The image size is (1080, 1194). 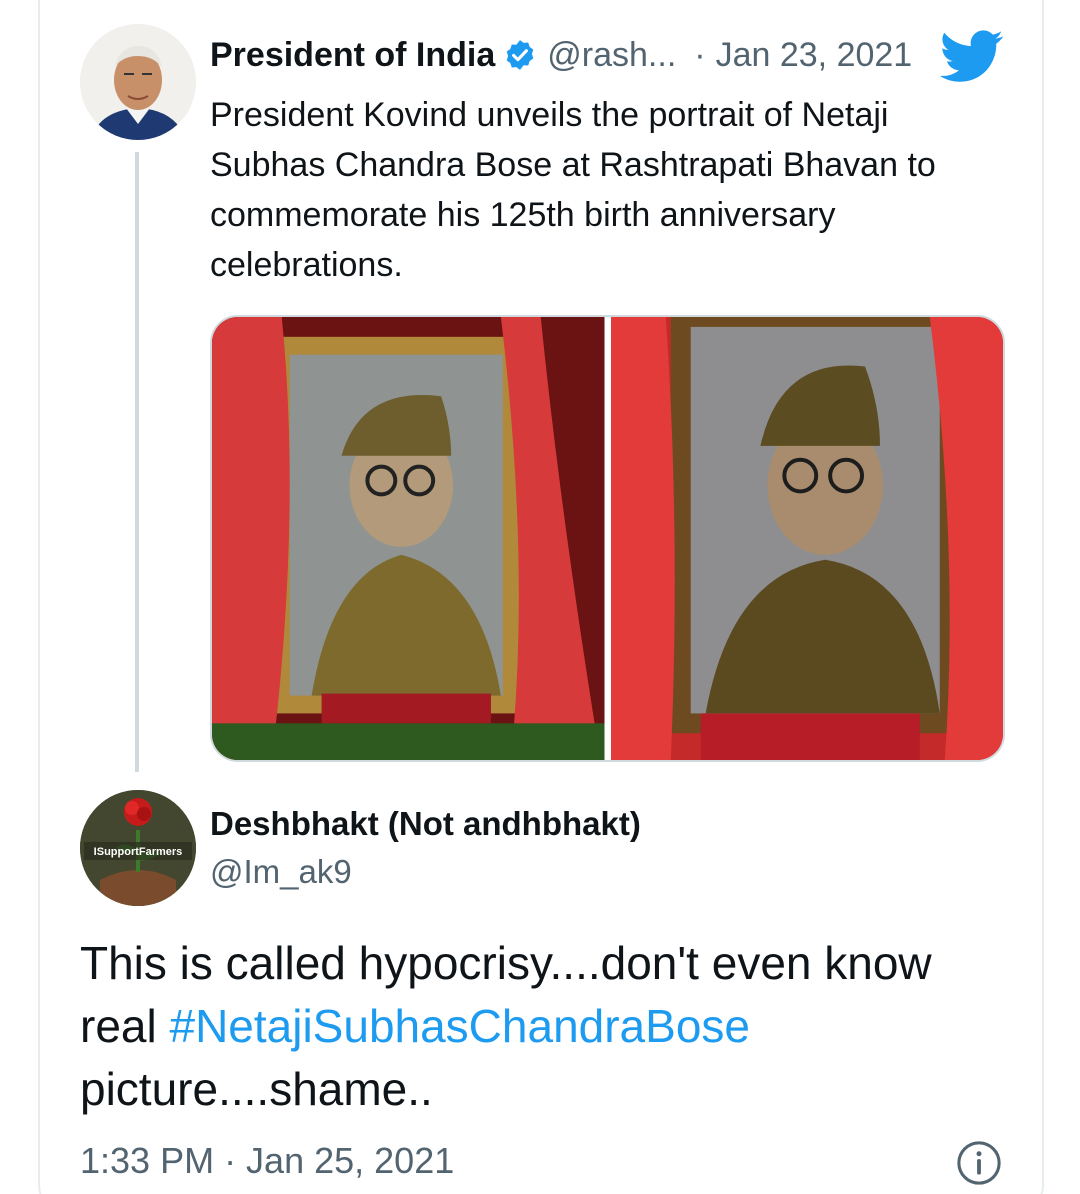 I want to click on thread-connector-line, so click(x=137, y=462).